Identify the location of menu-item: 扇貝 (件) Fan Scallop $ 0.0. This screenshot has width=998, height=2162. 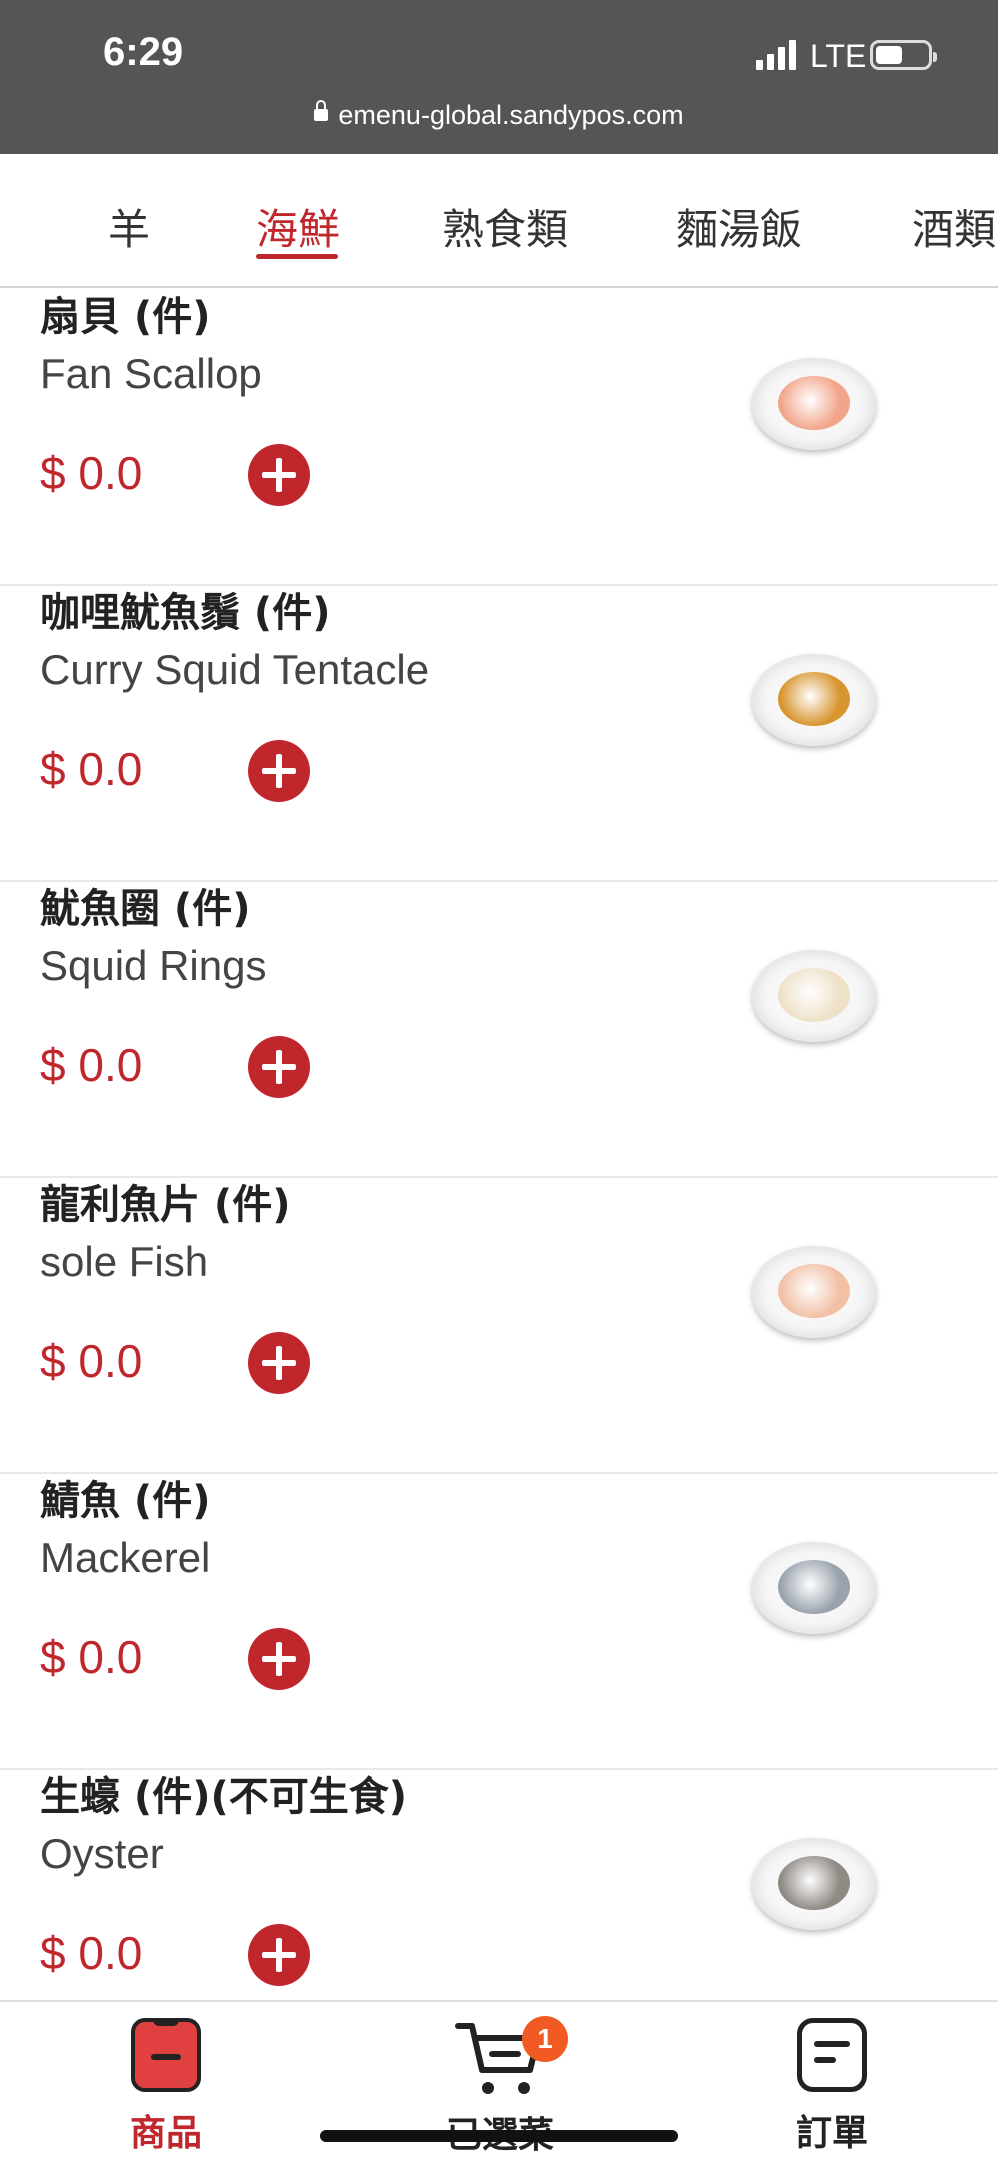
(499, 437).